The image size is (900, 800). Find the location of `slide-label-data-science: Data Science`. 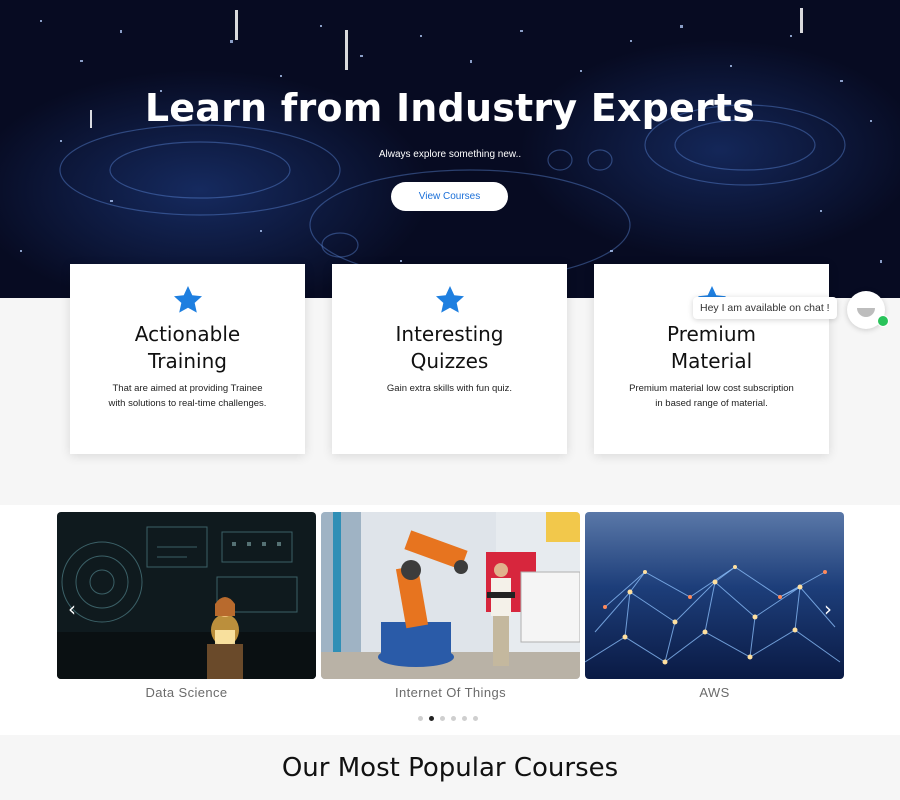

slide-label-data-science: Data Science is located at coordinates (186, 692).